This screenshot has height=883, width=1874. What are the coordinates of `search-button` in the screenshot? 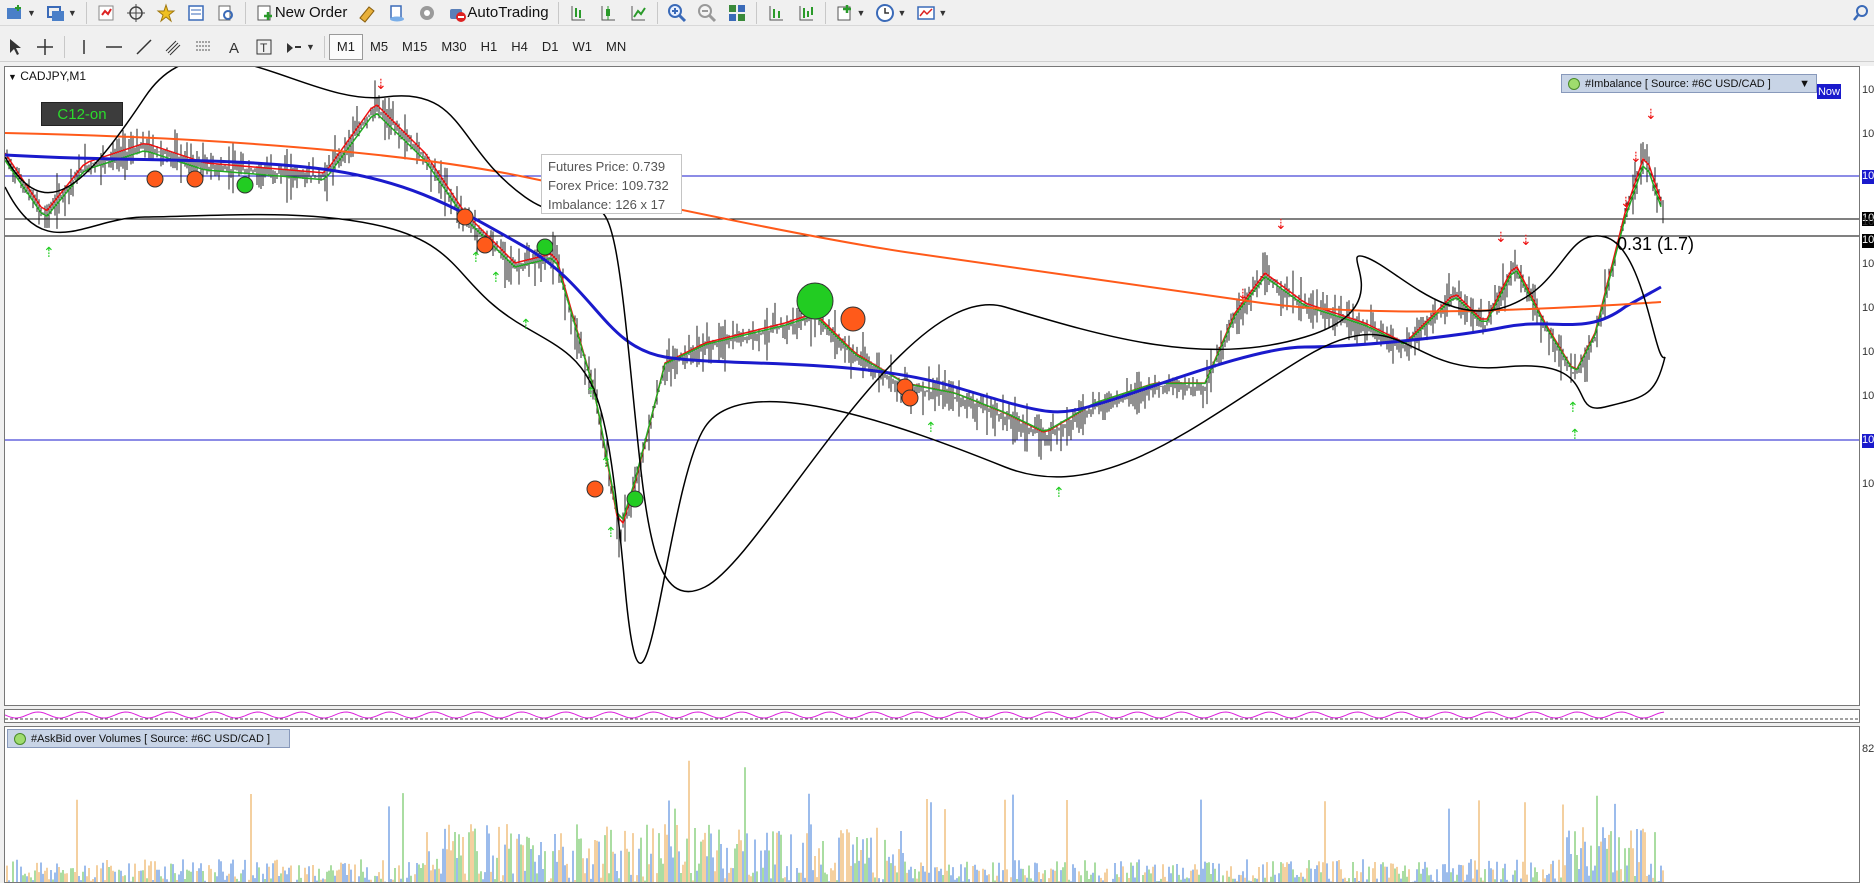 It's located at (1861, 13).